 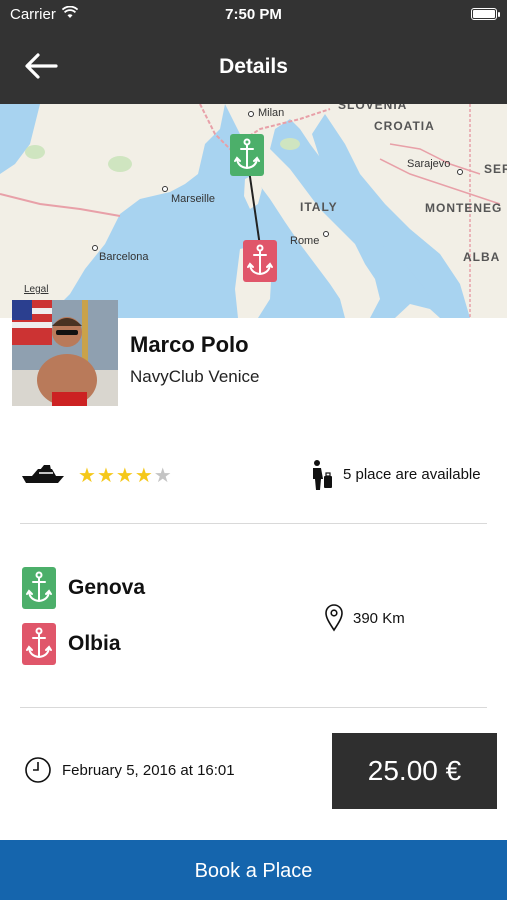 What do you see at coordinates (195, 376) in the screenshot?
I see `skipper-club: NavyClub Venice` at bounding box center [195, 376].